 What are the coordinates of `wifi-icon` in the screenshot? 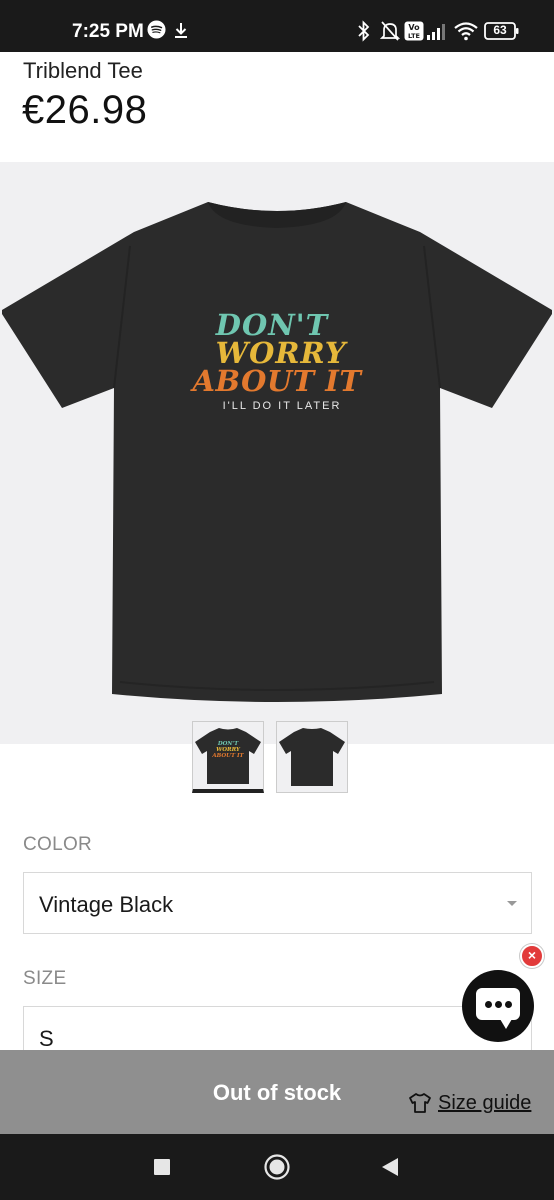 It's located at (466, 31).